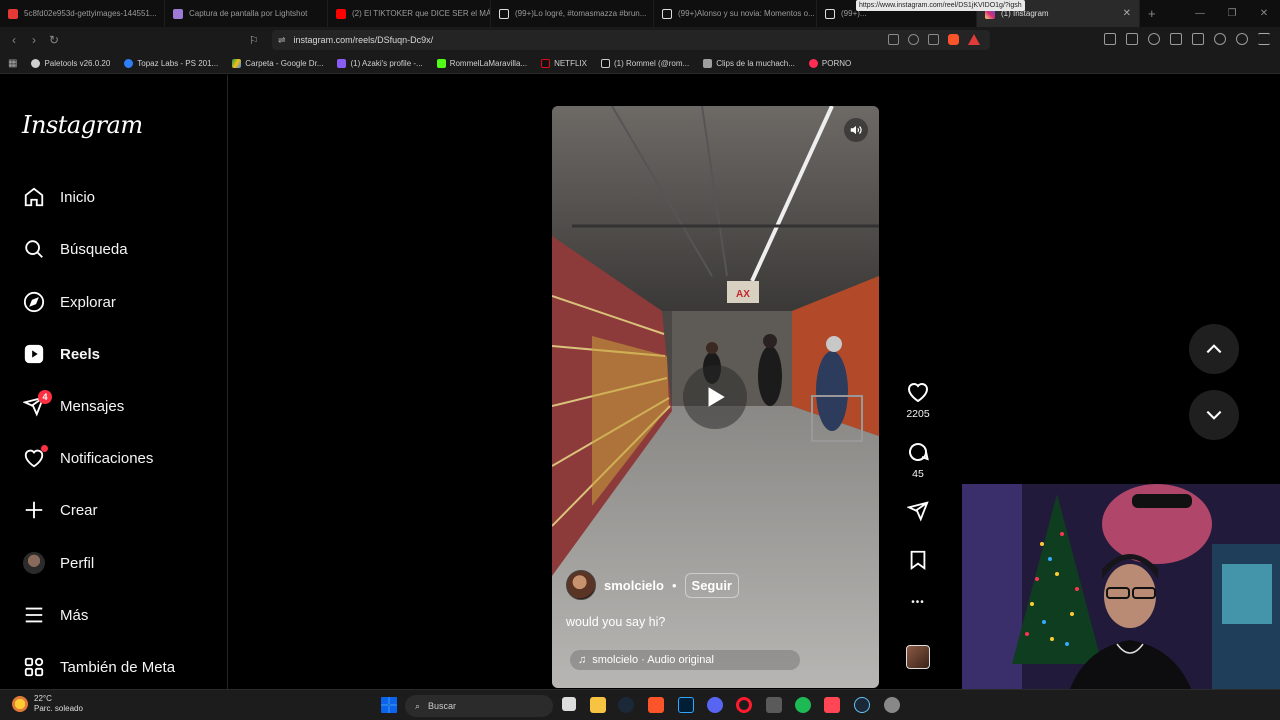  I want to click on like-heart-icon, so click(918, 392).